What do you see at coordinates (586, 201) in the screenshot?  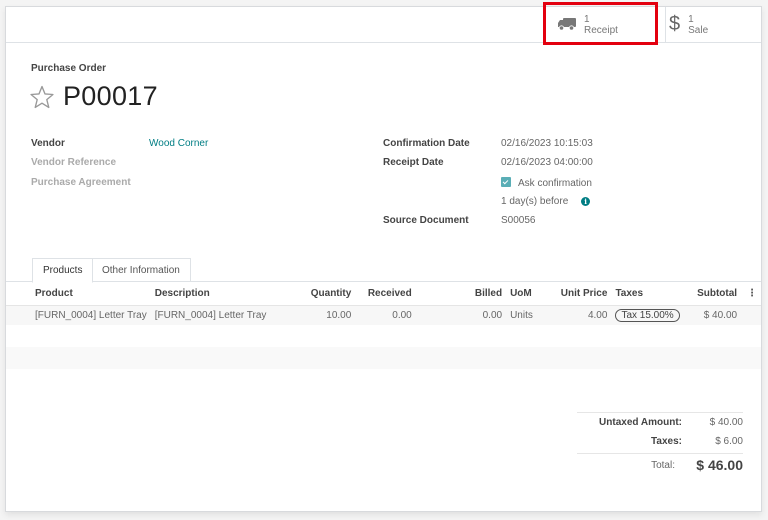 I see `info-icon: i` at bounding box center [586, 201].